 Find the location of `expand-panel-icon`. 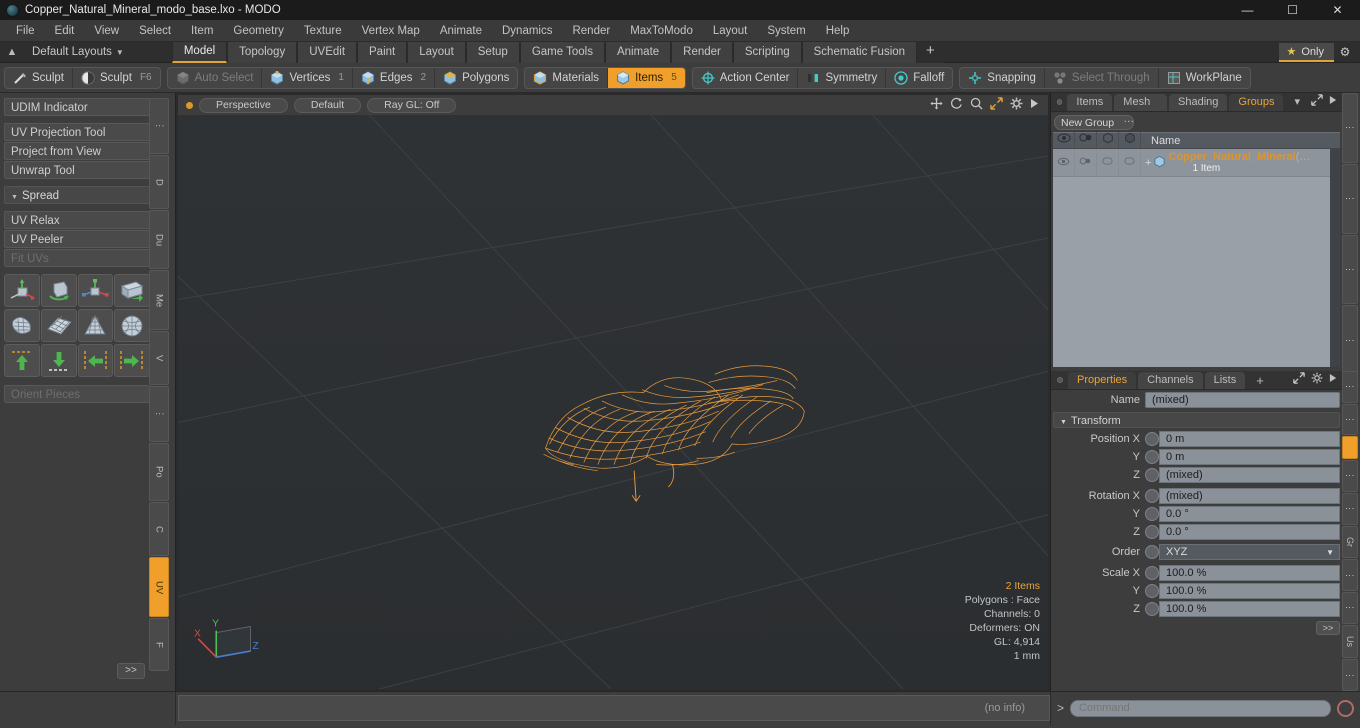

expand-panel-icon is located at coordinates (1317, 101).